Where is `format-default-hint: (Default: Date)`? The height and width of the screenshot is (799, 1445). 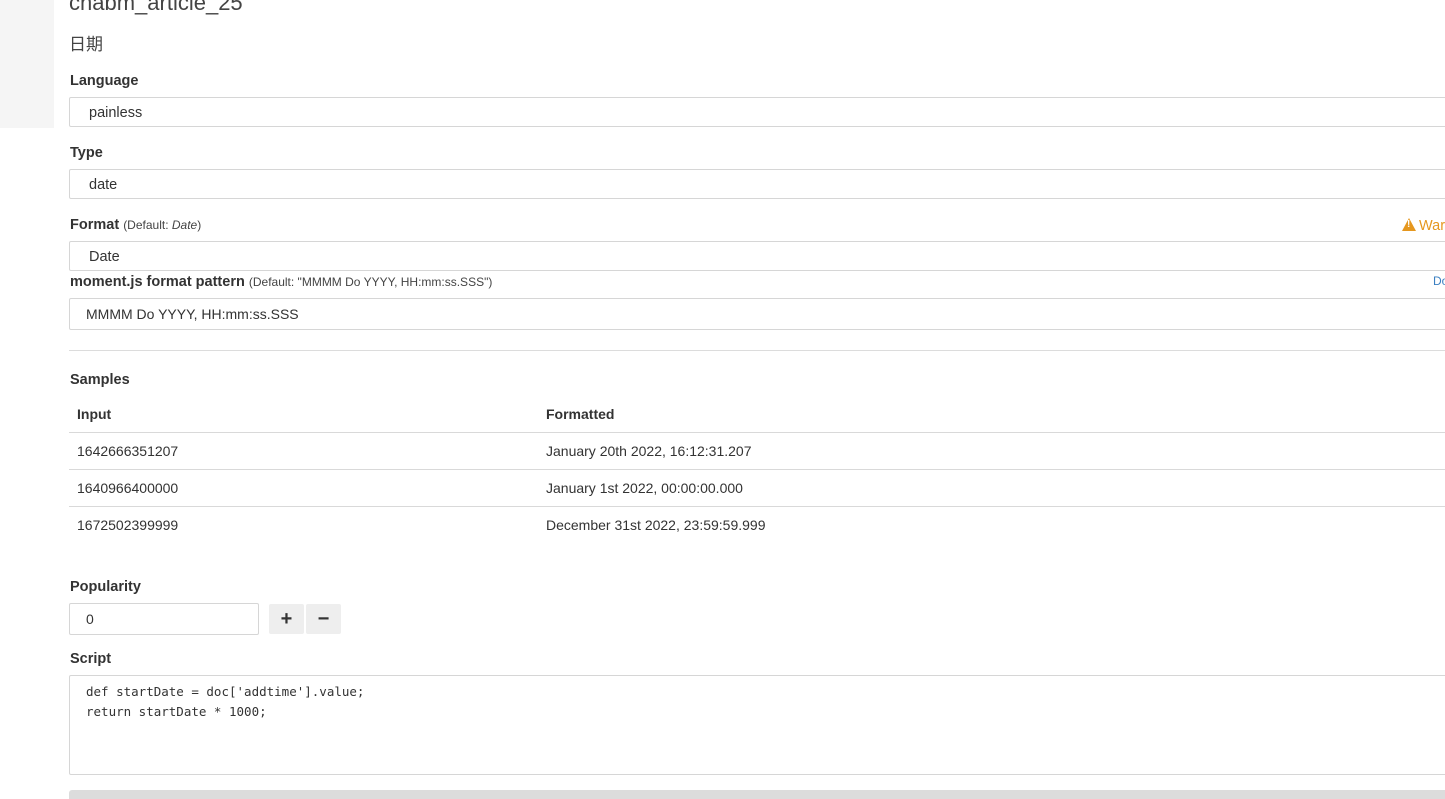 format-default-hint: (Default: Date) is located at coordinates (162, 225).